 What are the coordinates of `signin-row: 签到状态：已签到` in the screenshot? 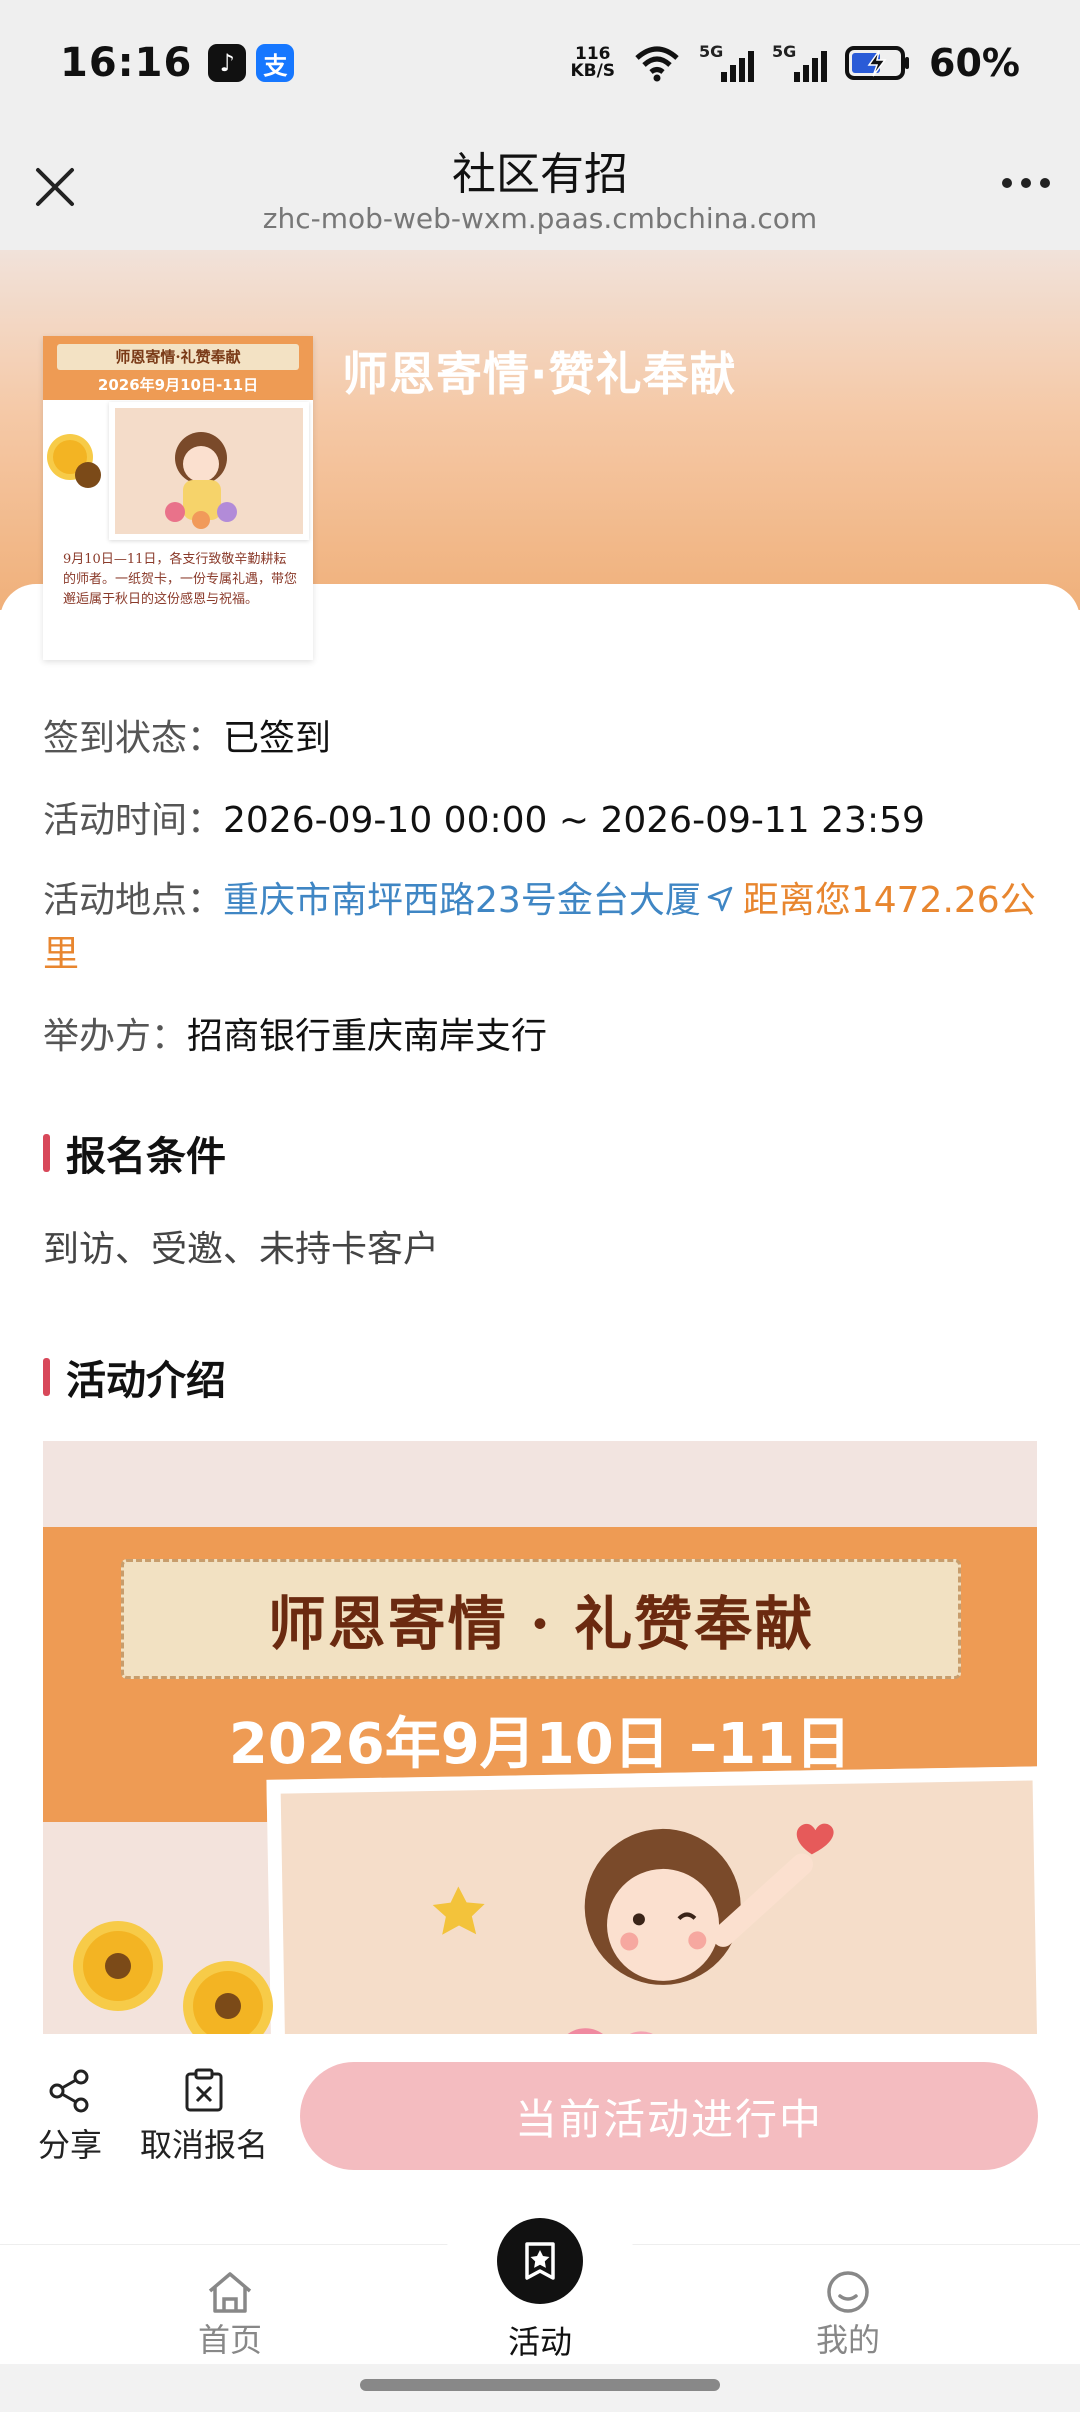 It's located at (187, 739).